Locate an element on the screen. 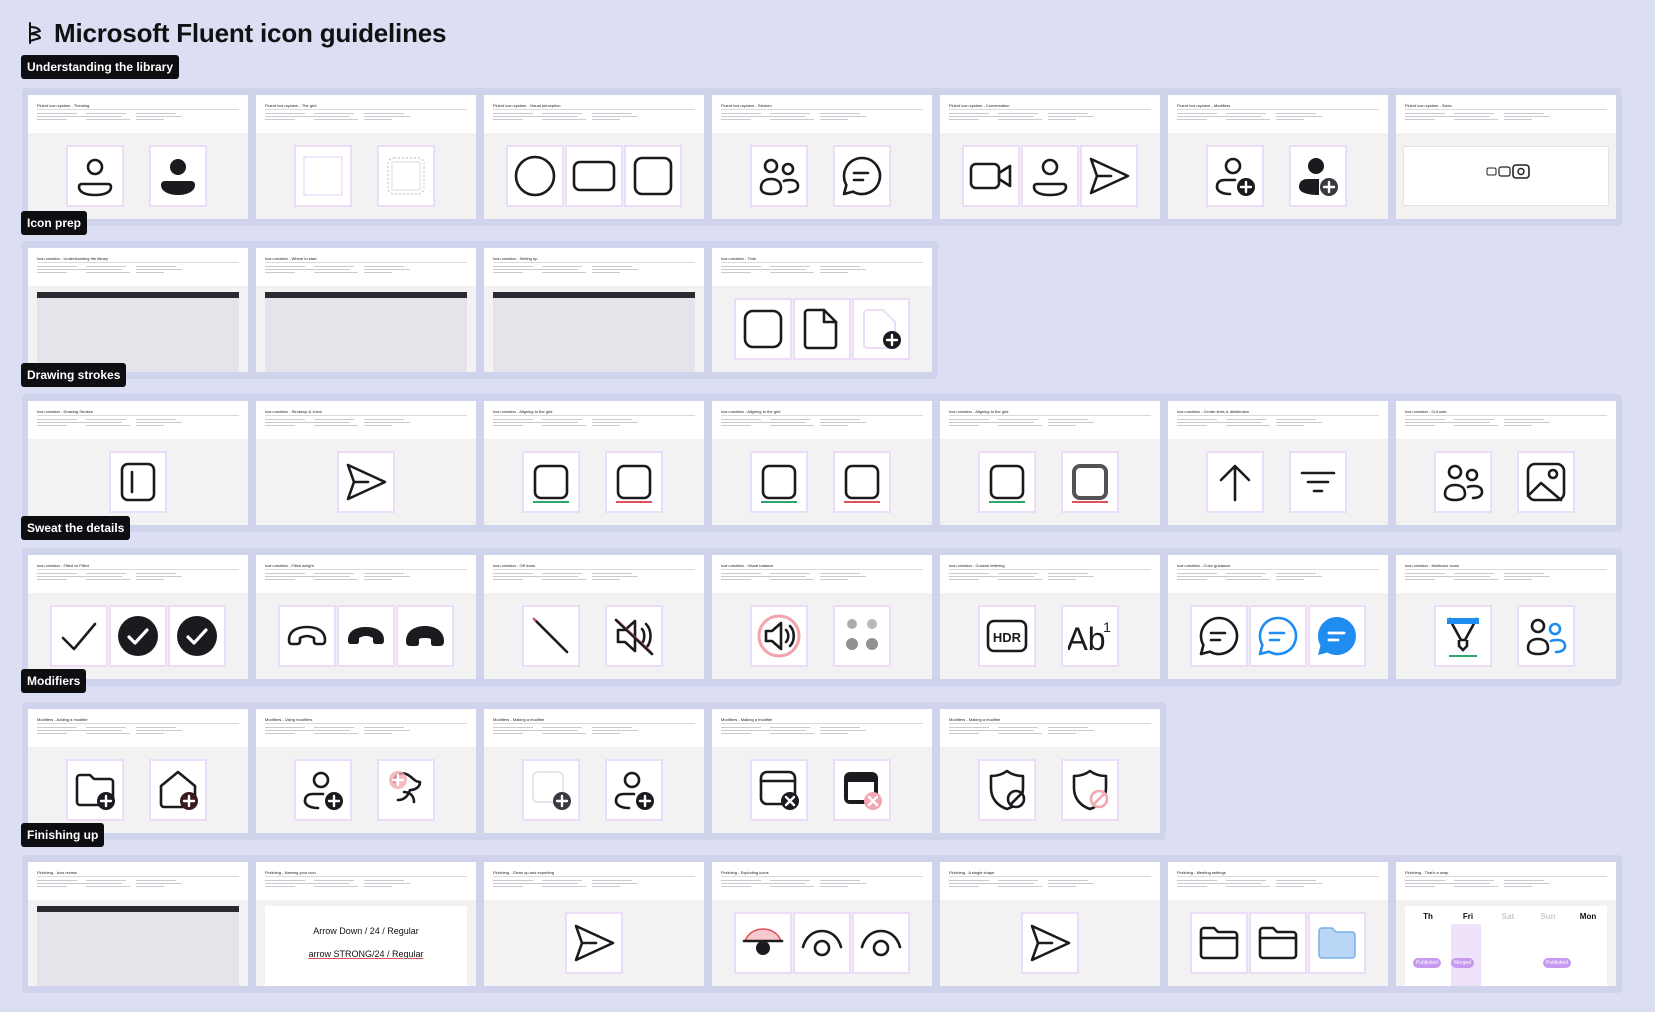 Image resolution: width=1655 pixels, height=1012 pixels. slide-card: Icon creation - Off icons is located at coordinates (594, 617).